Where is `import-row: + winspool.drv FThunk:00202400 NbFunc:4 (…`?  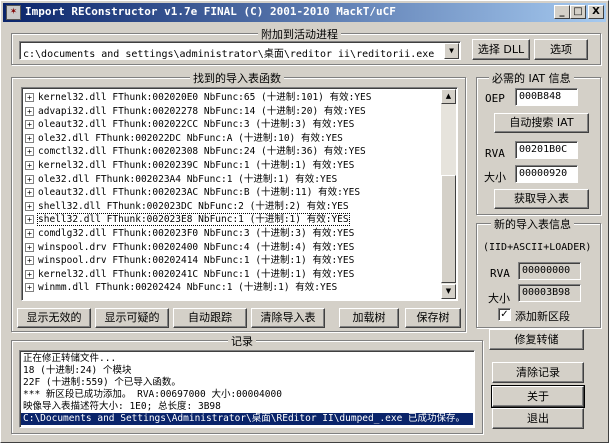
import-row: + winspool.drv FThunk:00202400 NbFunc:4 (… is located at coordinates (189, 248).